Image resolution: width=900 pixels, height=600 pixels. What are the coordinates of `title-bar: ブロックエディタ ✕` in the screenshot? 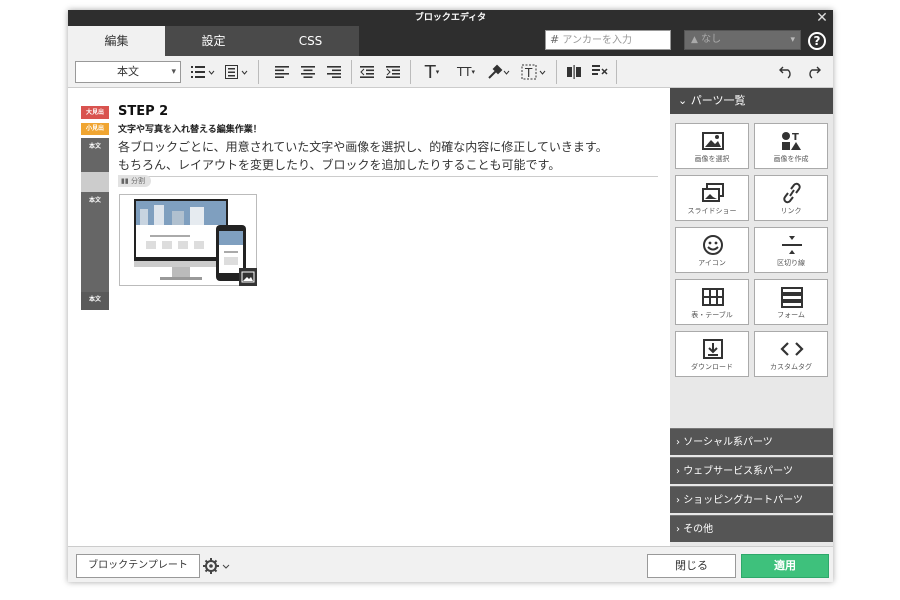 It's located at (450, 18).